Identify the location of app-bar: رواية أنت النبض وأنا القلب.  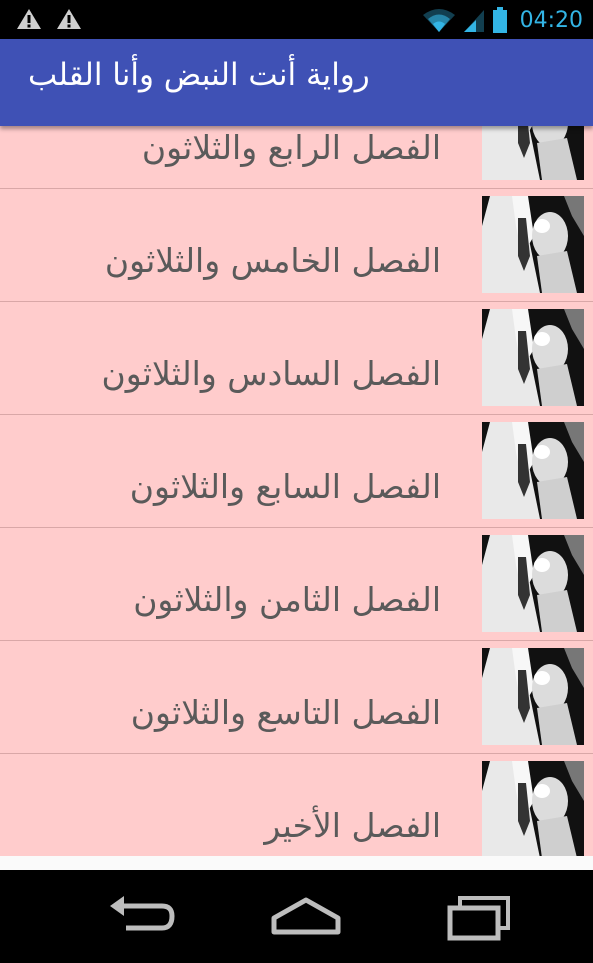
(296, 82).